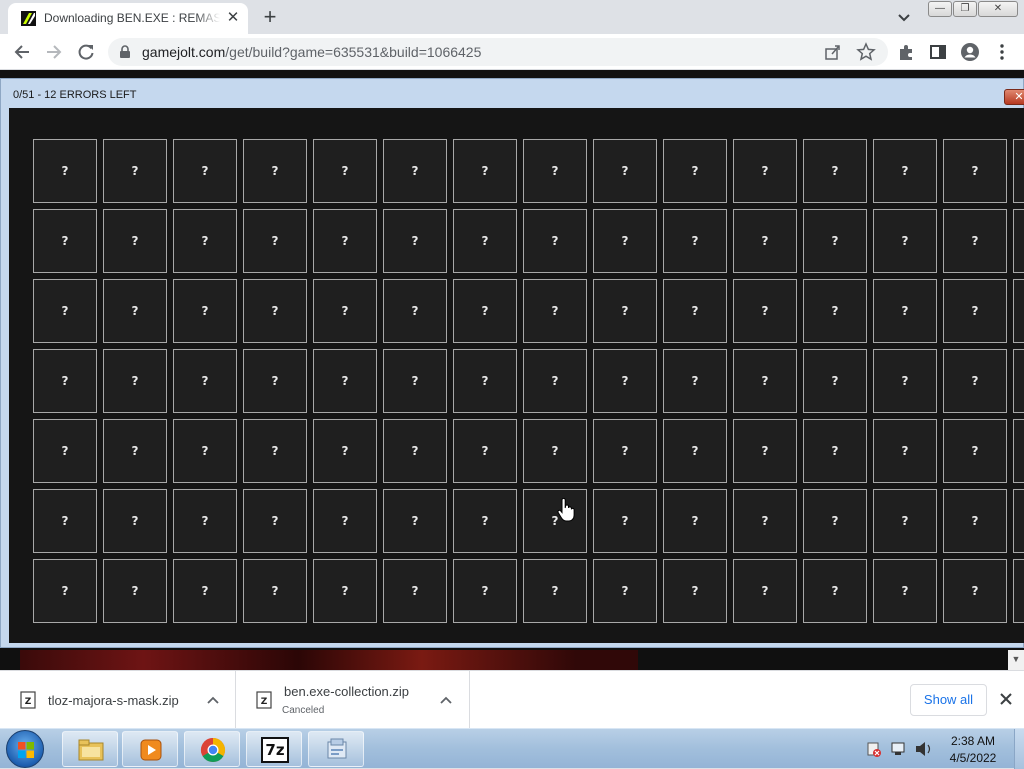  I want to click on close-download-shelf-icon, so click(1006, 699).